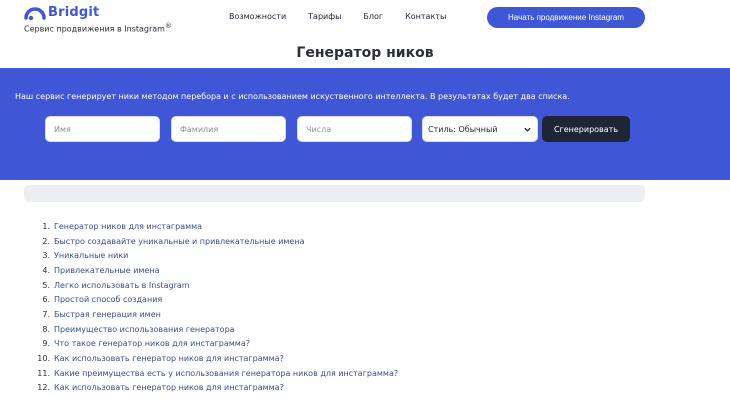 The image size is (730, 398). What do you see at coordinates (98, 28) in the screenshot?
I see `logo-tagline: Сервис продвижения в Instagram®` at bounding box center [98, 28].